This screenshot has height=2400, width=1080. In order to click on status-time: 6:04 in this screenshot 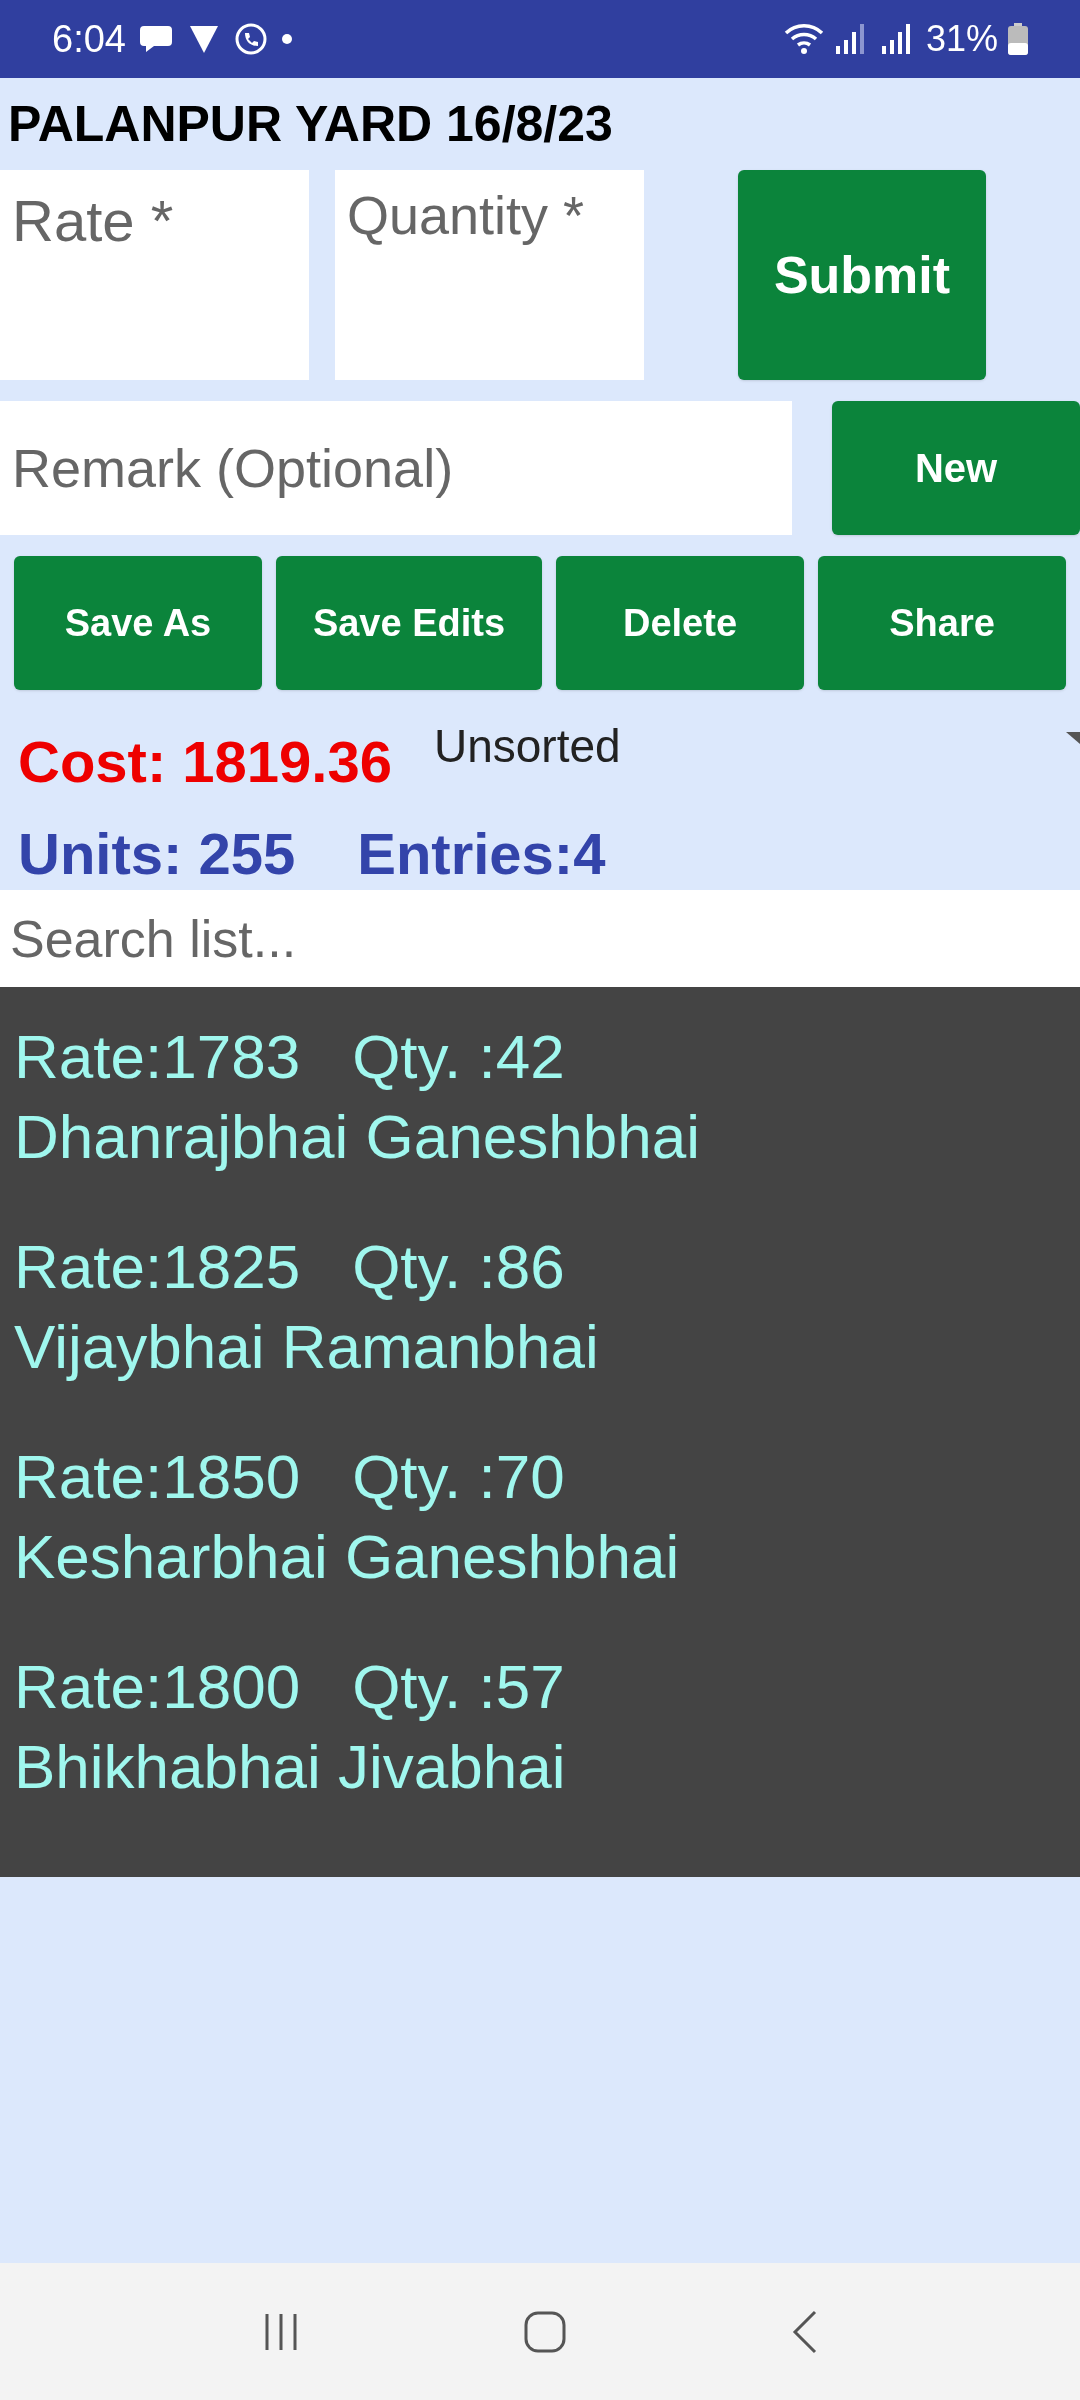, I will do `click(89, 39)`.